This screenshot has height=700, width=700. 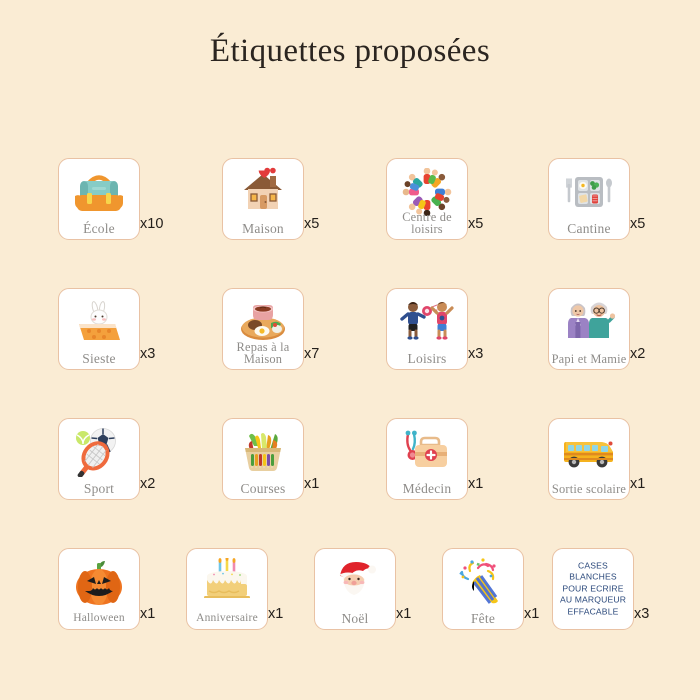 I want to click on label-card-noel: Noël x1, so click(x=366, y=596).